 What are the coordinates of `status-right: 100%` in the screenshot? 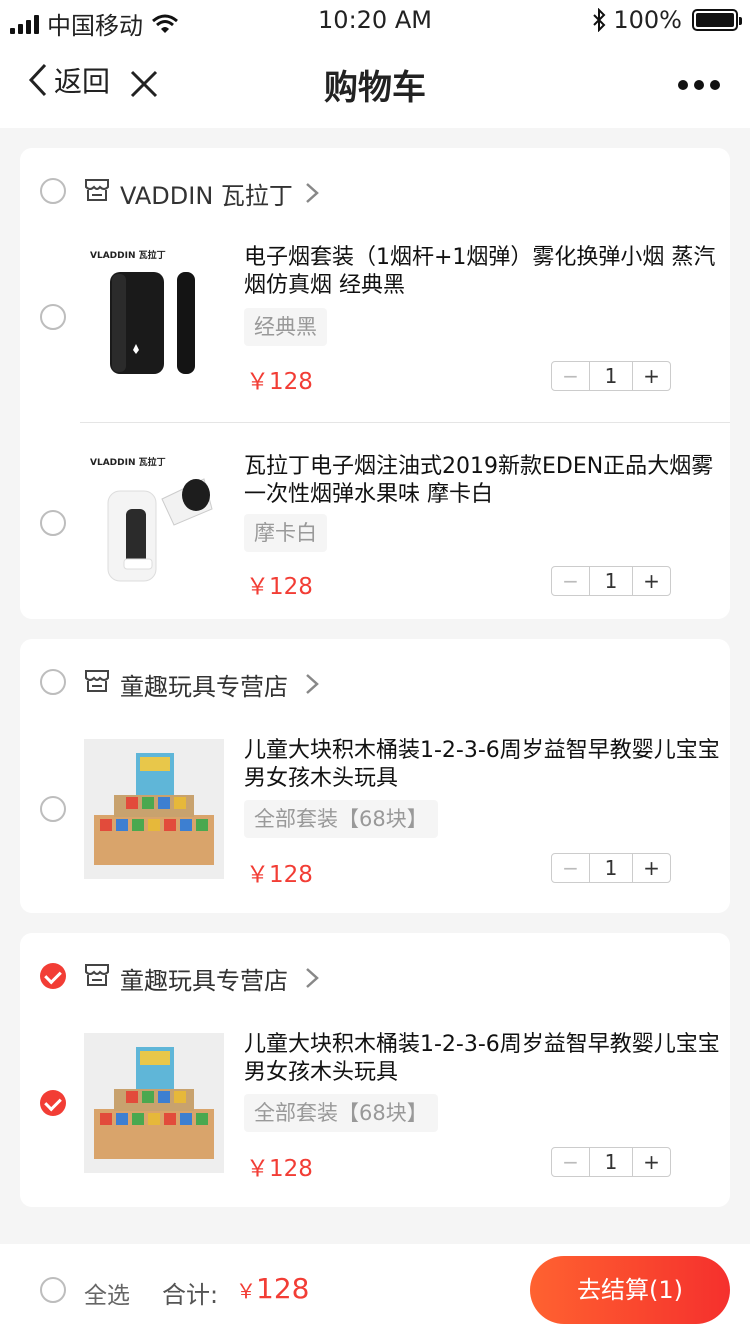 It's located at (666, 20).